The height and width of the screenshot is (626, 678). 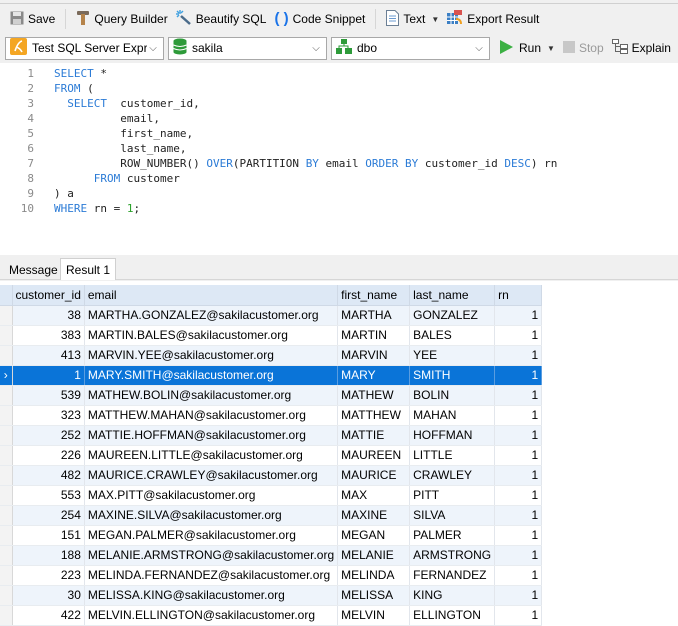 What do you see at coordinates (48, 575) in the screenshot?
I see `cell-customer-id: 223` at bounding box center [48, 575].